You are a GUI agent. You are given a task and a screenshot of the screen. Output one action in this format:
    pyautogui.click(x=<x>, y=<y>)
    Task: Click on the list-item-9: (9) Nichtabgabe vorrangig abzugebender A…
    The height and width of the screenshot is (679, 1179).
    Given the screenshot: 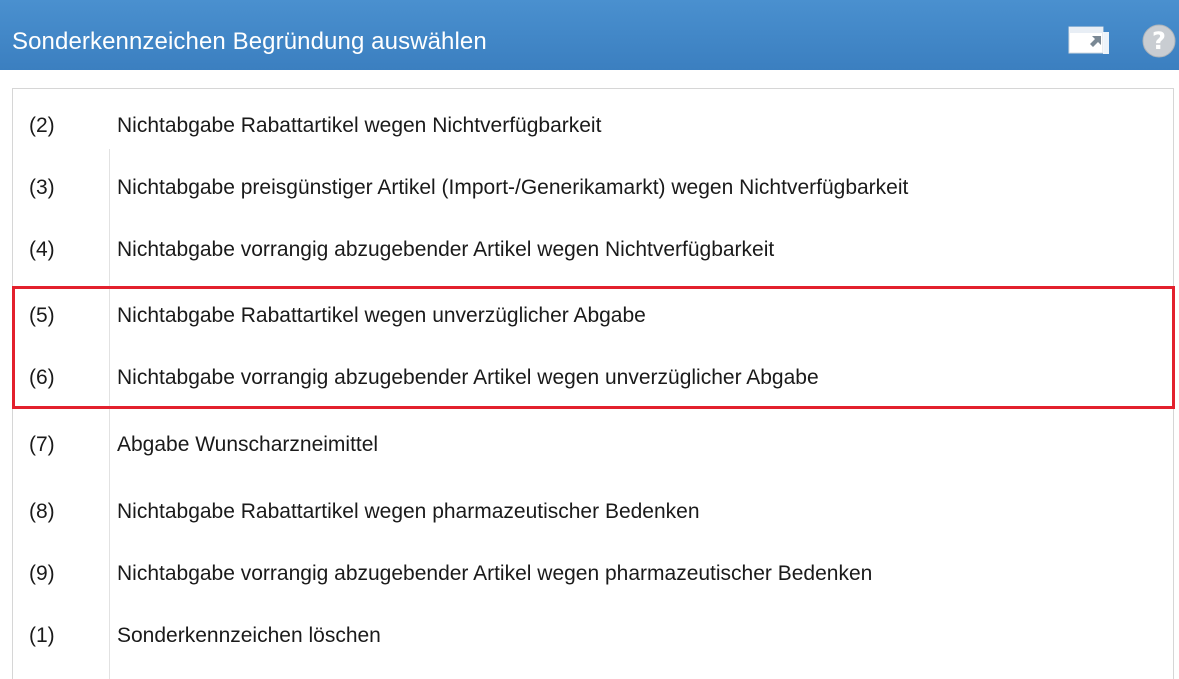 What is the action you would take?
    pyautogui.click(x=593, y=574)
    